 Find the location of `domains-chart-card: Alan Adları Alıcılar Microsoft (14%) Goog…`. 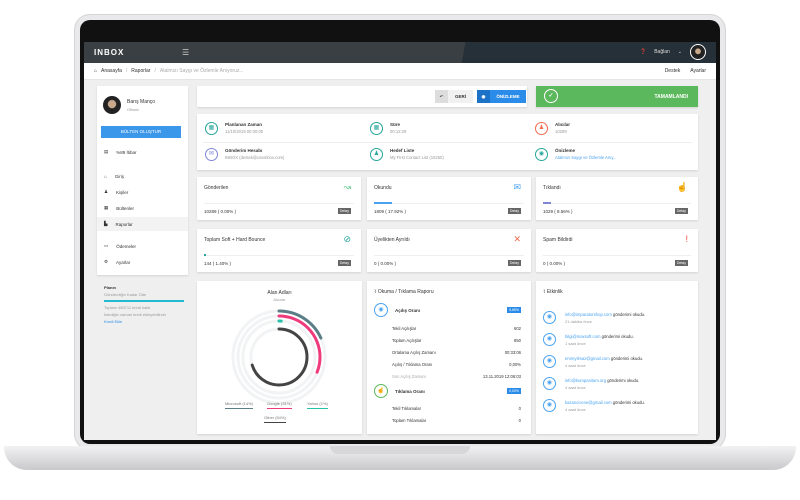

domains-chart-card: Alan Adları Alıcılar Microsoft (14%) Goog… is located at coordinates (279, 357).